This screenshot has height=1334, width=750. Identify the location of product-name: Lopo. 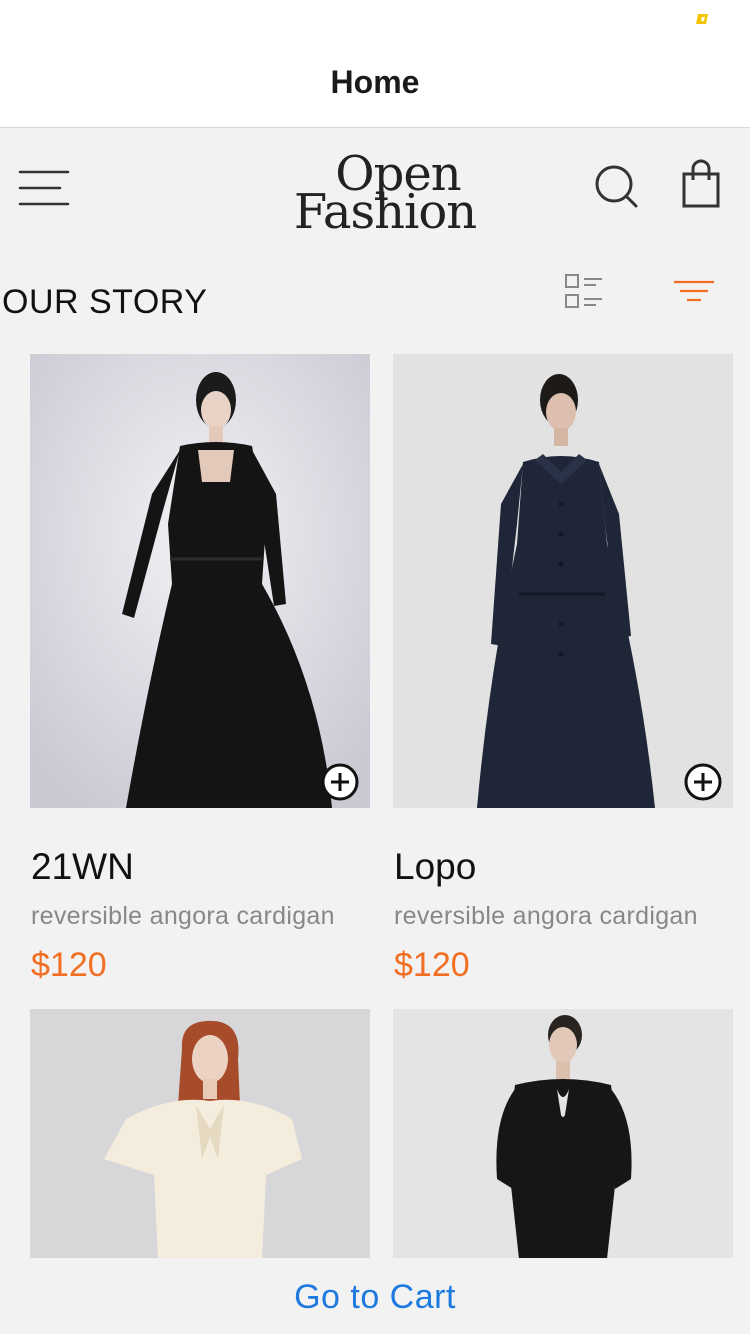
(435, 867).